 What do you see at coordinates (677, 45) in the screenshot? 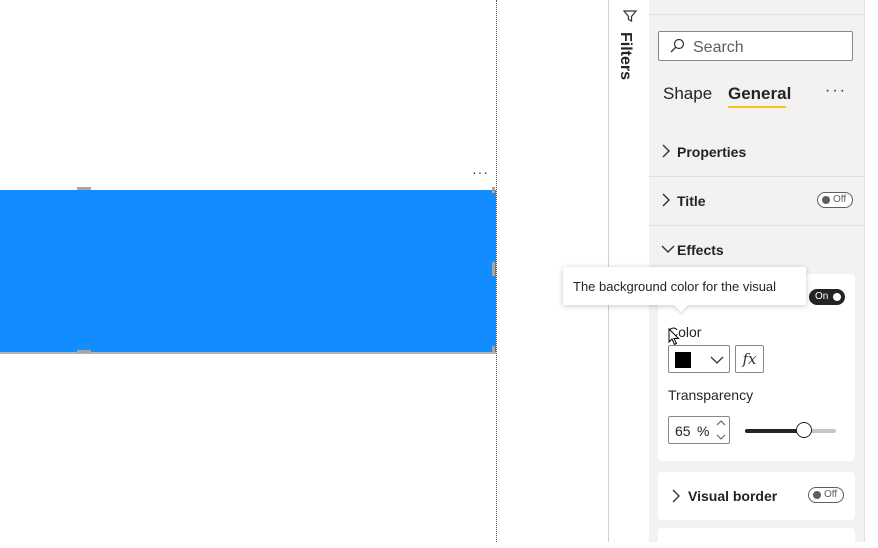
I see `search-icon` at bounding box center [677, 45].